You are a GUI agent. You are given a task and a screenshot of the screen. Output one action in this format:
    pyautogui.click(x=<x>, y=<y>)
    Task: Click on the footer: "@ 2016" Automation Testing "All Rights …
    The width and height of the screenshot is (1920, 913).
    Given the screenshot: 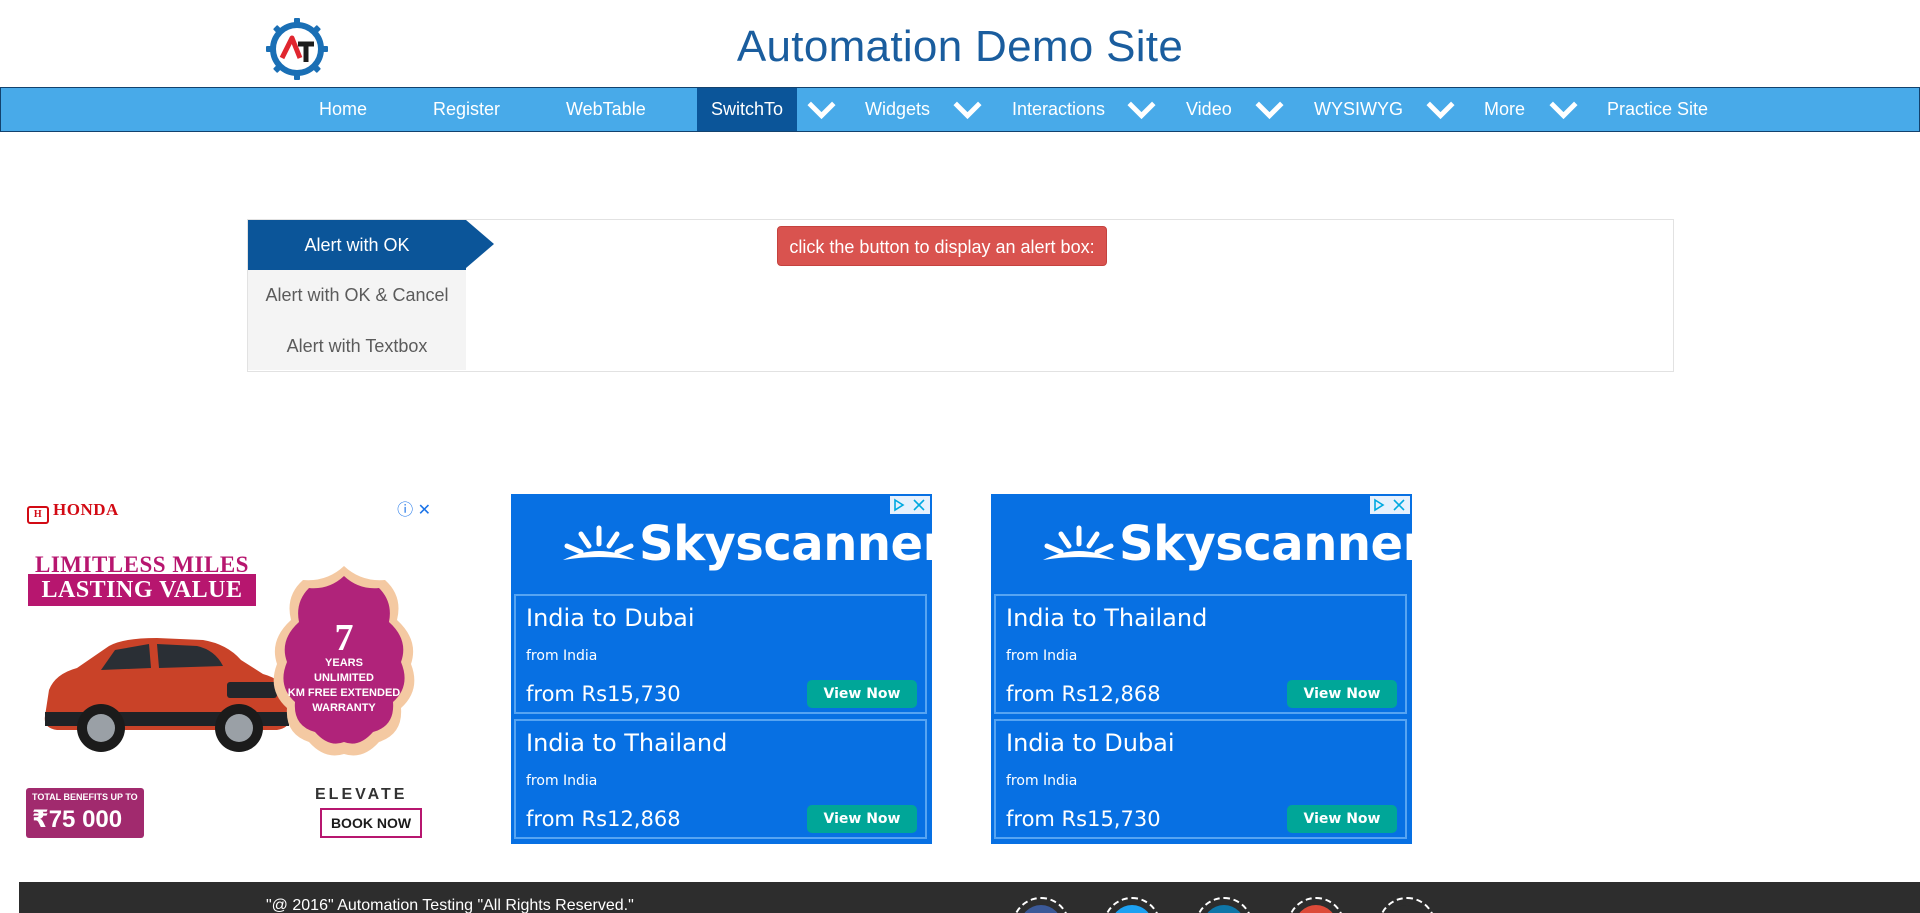 What is the action you would take?
    pyautogui.click(x=969, y=897)
    